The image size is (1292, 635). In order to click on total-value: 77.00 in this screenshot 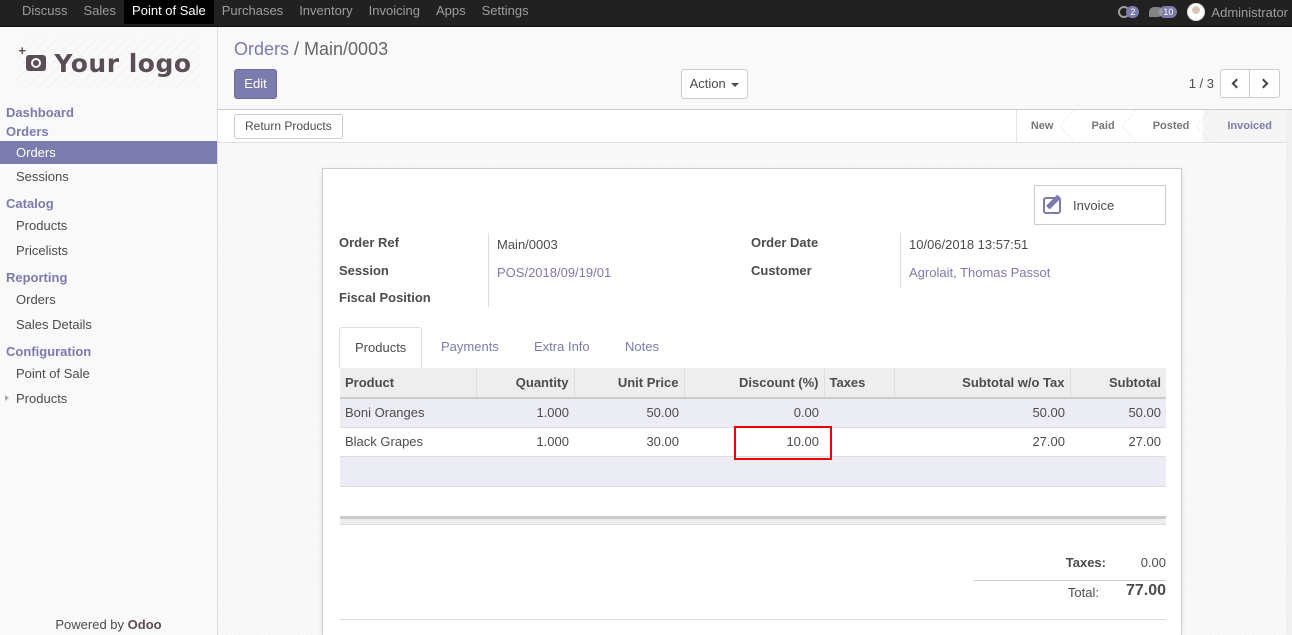, I will do `click(1145, 590)`.